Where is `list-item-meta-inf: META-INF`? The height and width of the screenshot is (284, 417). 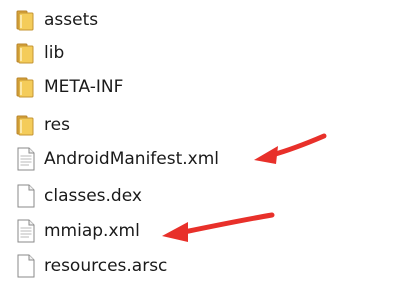 list-item-meta-inf: META-INF is located at coordinates (68, 87).